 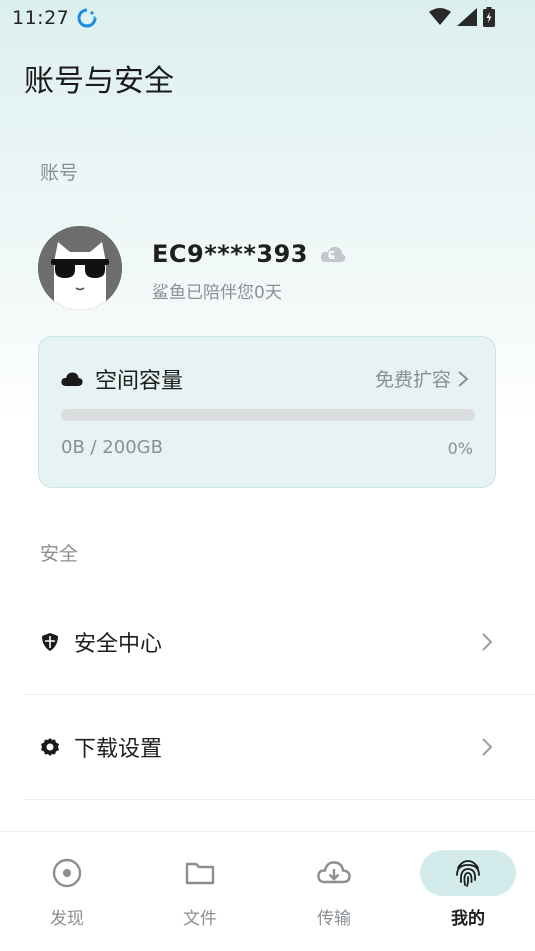 I want to click on username-row: EC9****393, so click(x=249, y=254).